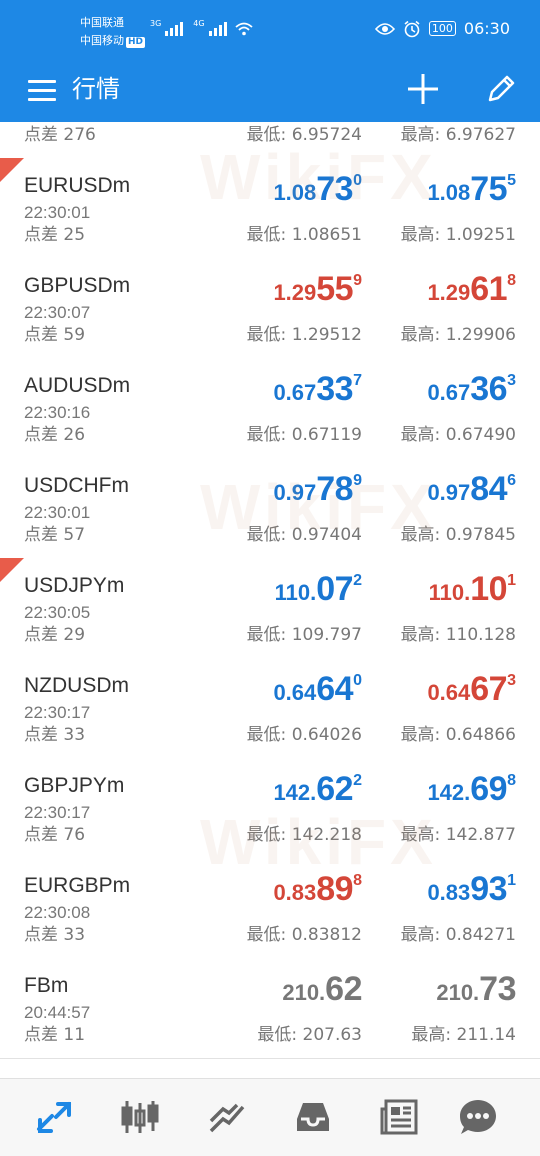 Image resolution: width=540 pixels, height=1156 pixels. I want to click on price-big-figure: 36, so click(489, 389).